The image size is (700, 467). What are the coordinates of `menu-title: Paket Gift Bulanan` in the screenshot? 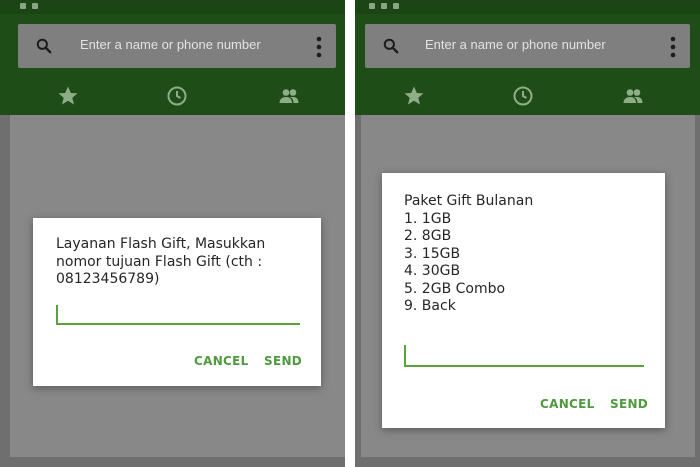 It's located at (469, 201).